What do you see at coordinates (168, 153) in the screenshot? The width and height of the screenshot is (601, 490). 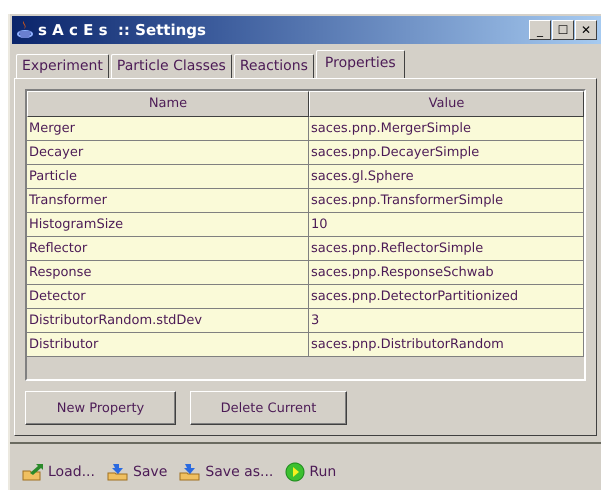 I see `table-cell: Decayer` at bounding box center [168, 153].